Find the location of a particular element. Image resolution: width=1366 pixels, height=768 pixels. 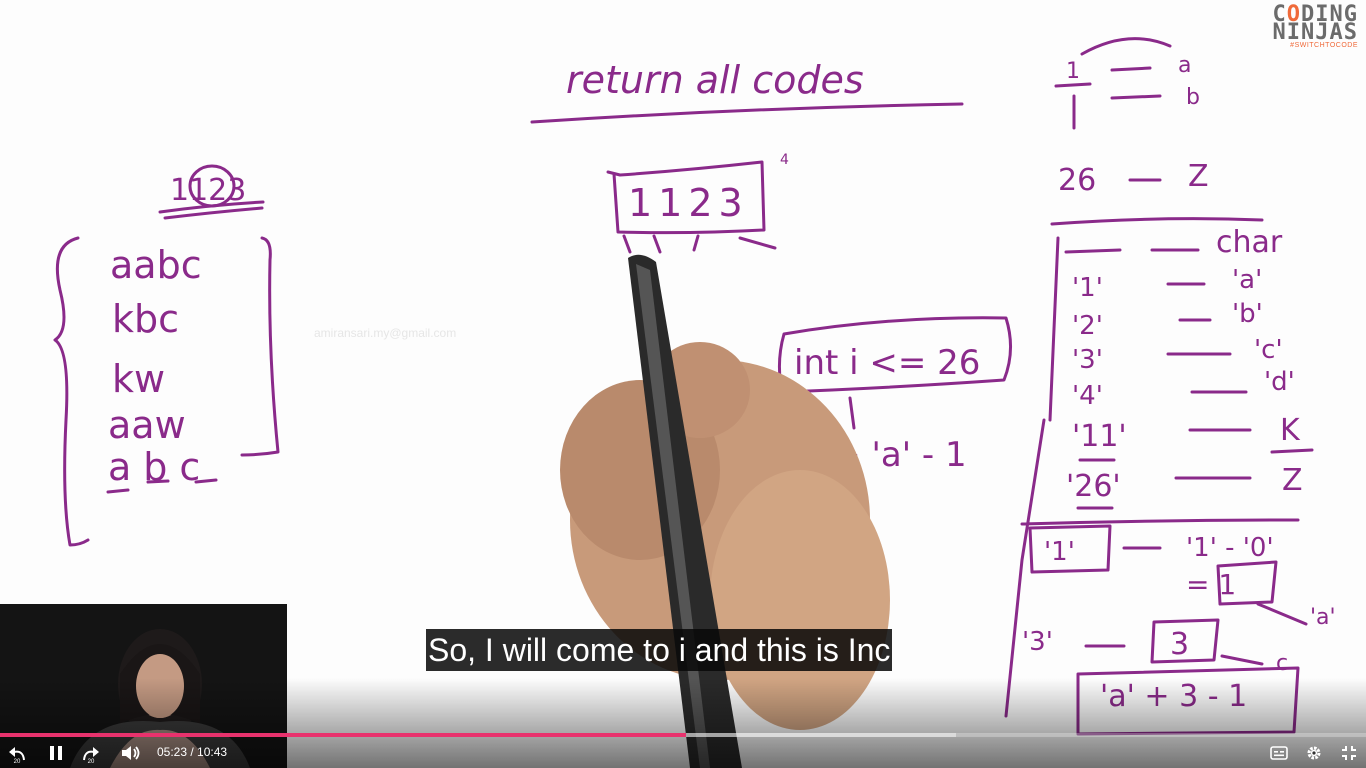

mapping-from: '26' is located at coordinates (1093, 486).